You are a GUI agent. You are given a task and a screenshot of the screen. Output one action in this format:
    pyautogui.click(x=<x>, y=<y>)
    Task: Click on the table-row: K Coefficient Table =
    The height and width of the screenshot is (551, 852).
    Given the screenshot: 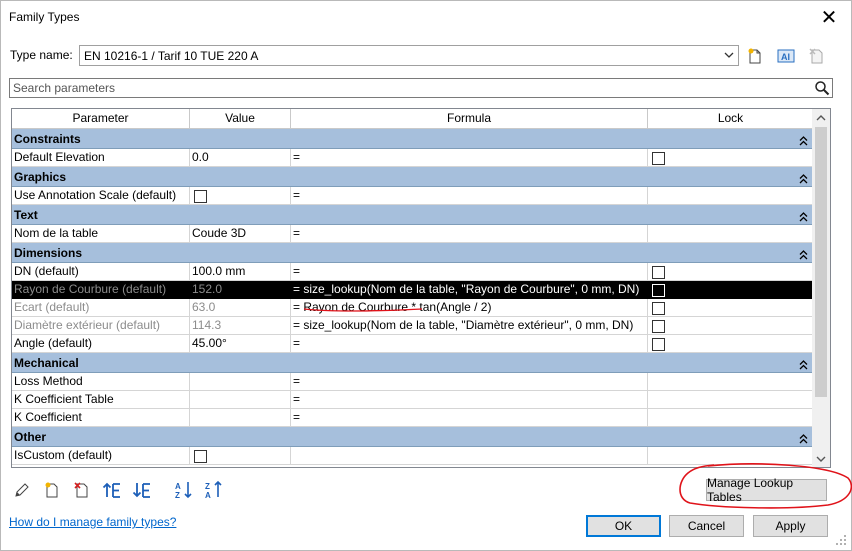 What is the action you would take?
    pyautogui.click(x=413, y=400)
    